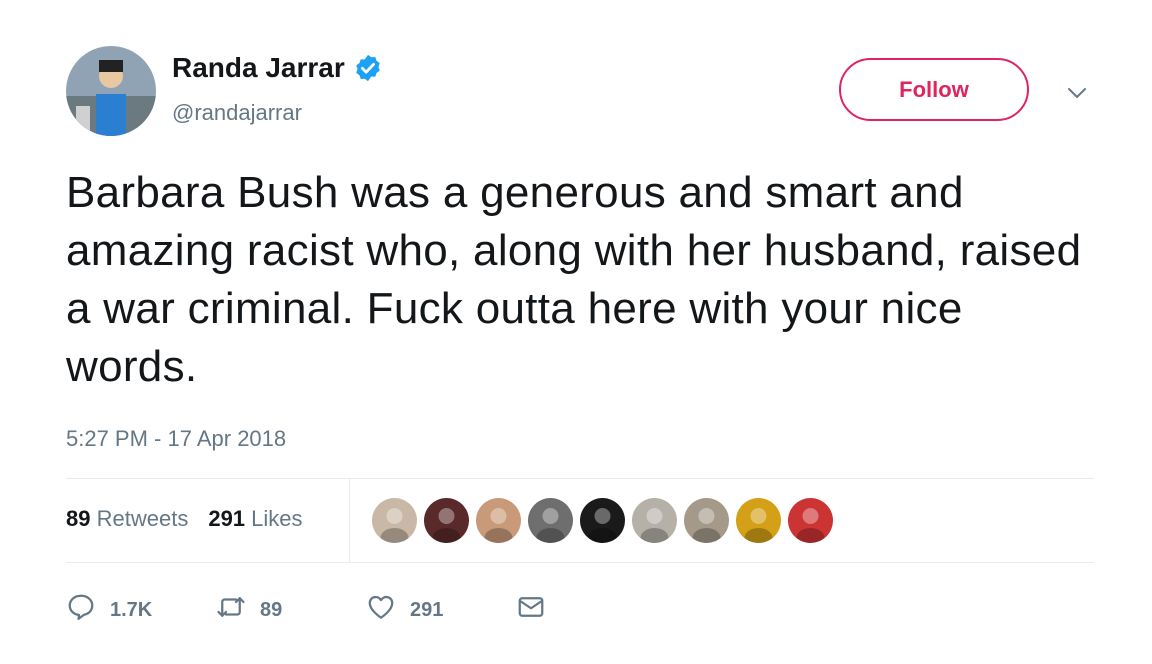 The height and width of the screenshot is (664, 1152). Describe the element at coordinates (81, 610) in the screenshot. I see `reply-icon` at that location.